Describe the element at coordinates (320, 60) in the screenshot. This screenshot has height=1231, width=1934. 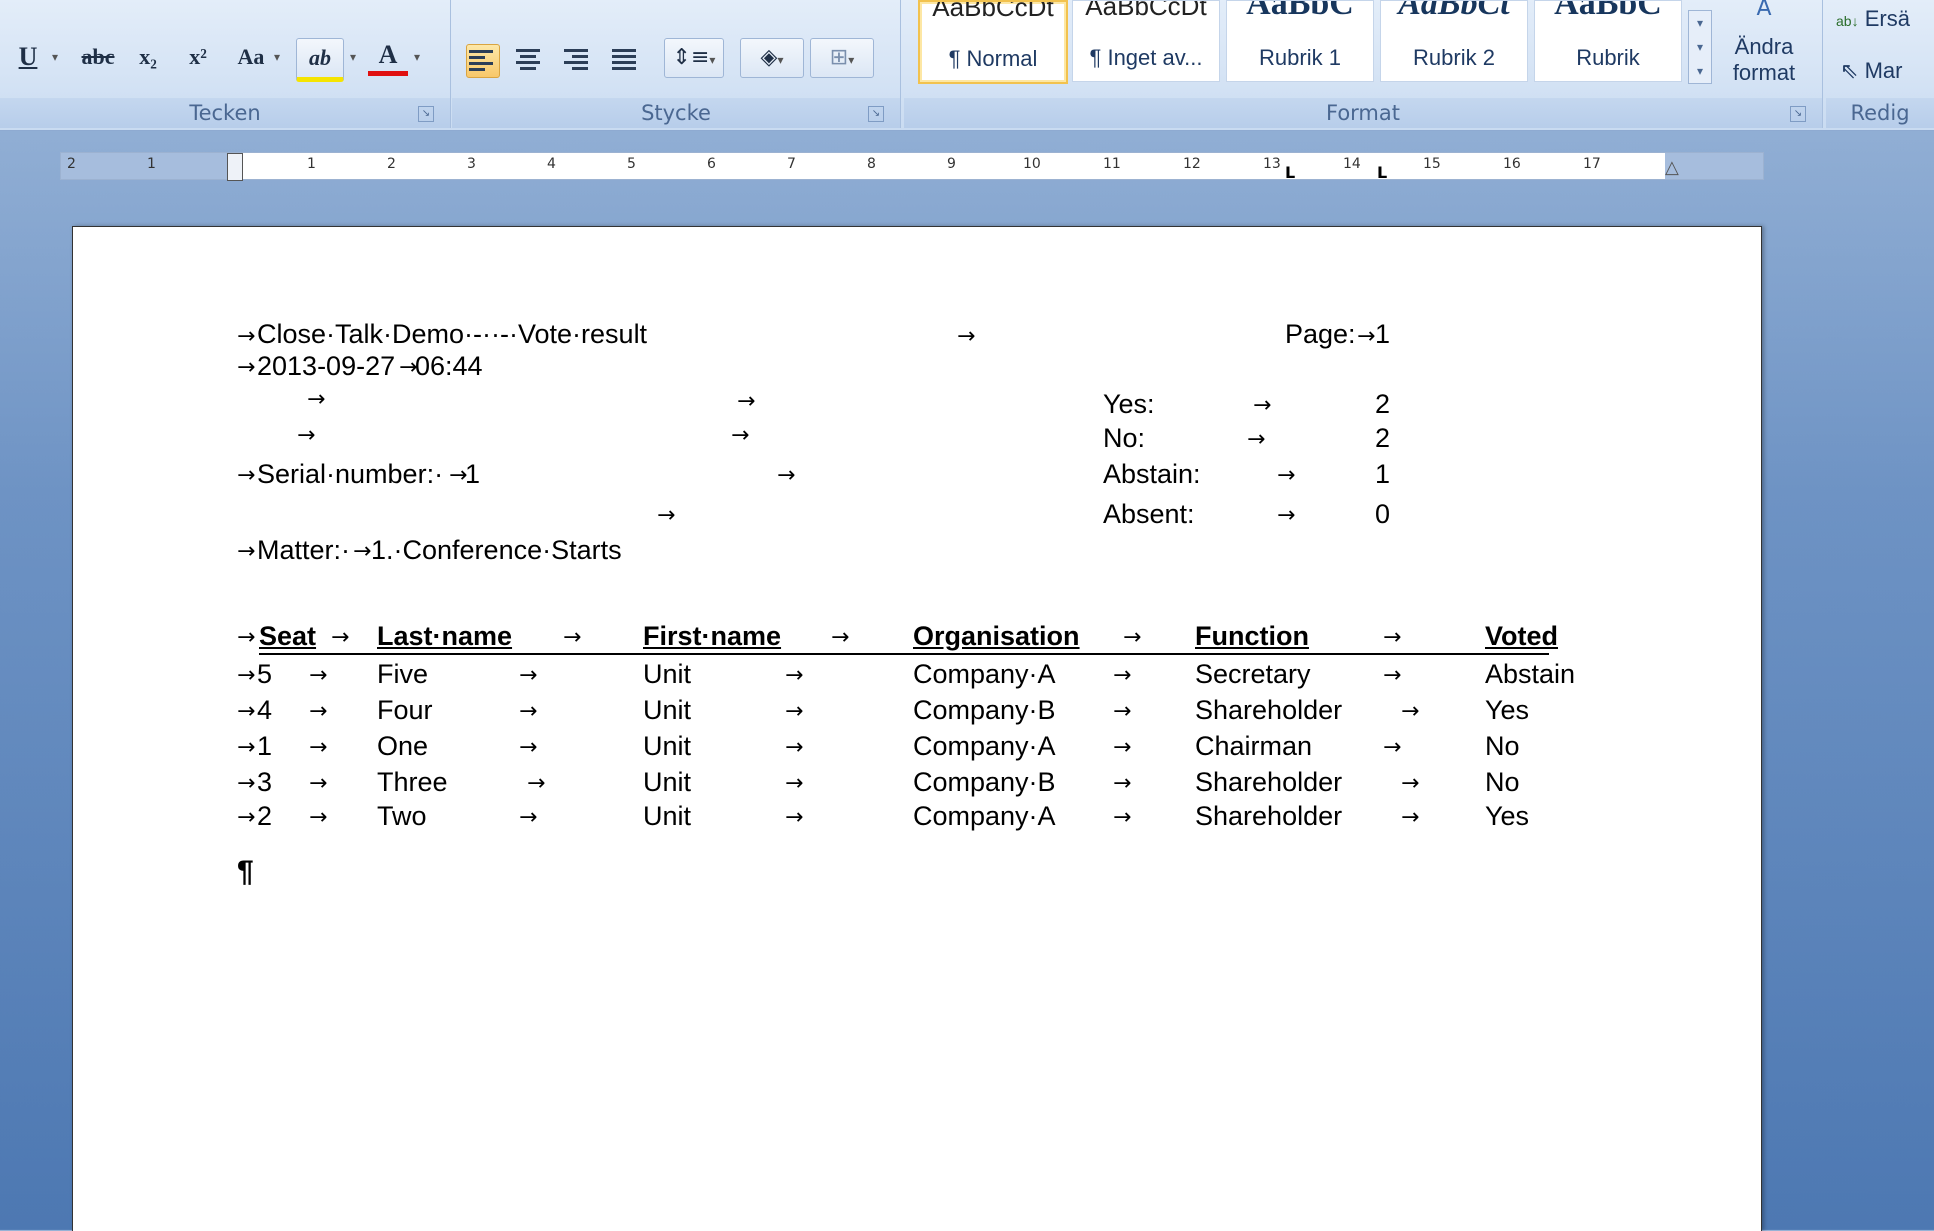
I see `highlight-button: ab` at that location.